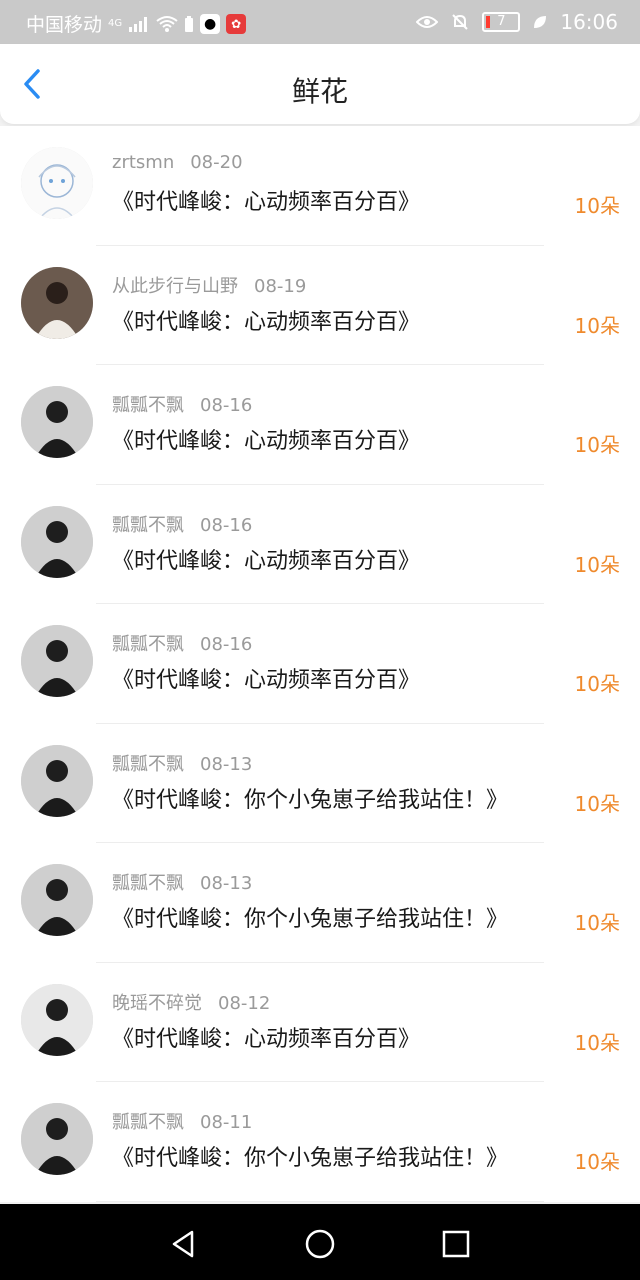  I want to click on record-meta: 晚瑶不碎觉 08-12, so click(191, 1002).